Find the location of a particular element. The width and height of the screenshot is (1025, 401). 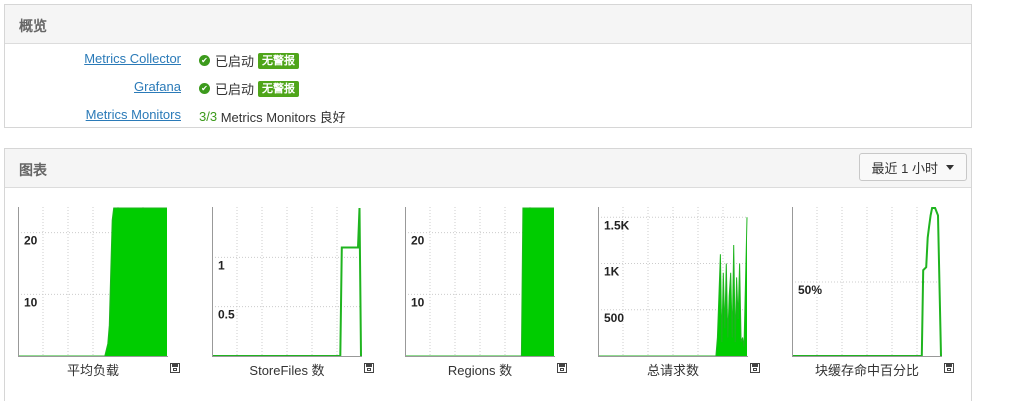

grafana-link: Grafana is located at coordinates (157, 86).